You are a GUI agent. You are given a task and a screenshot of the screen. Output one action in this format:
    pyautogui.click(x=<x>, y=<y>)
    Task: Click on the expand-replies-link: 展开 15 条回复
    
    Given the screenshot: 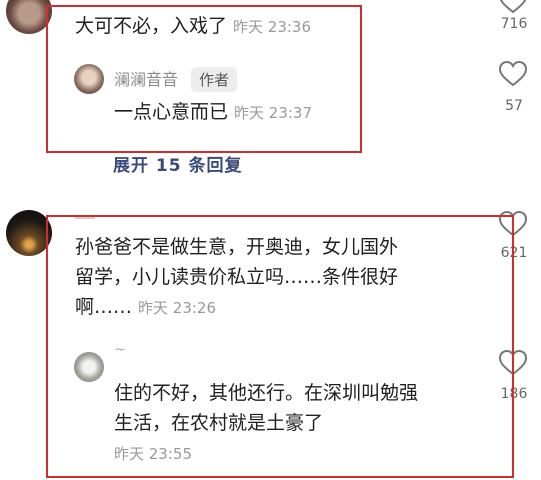 What is the action you would take?
    pyautogui.click(x=178, y=163)
    